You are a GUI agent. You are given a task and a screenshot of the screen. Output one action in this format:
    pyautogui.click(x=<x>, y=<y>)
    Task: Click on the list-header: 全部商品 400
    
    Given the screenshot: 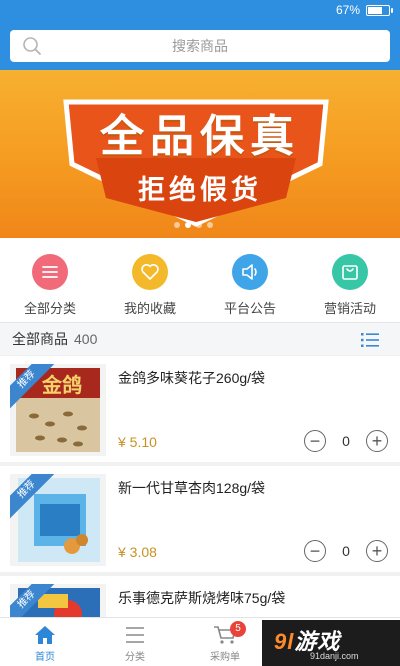 What is the action you would take?
    pyautogui.click(x=200, y=338)
    